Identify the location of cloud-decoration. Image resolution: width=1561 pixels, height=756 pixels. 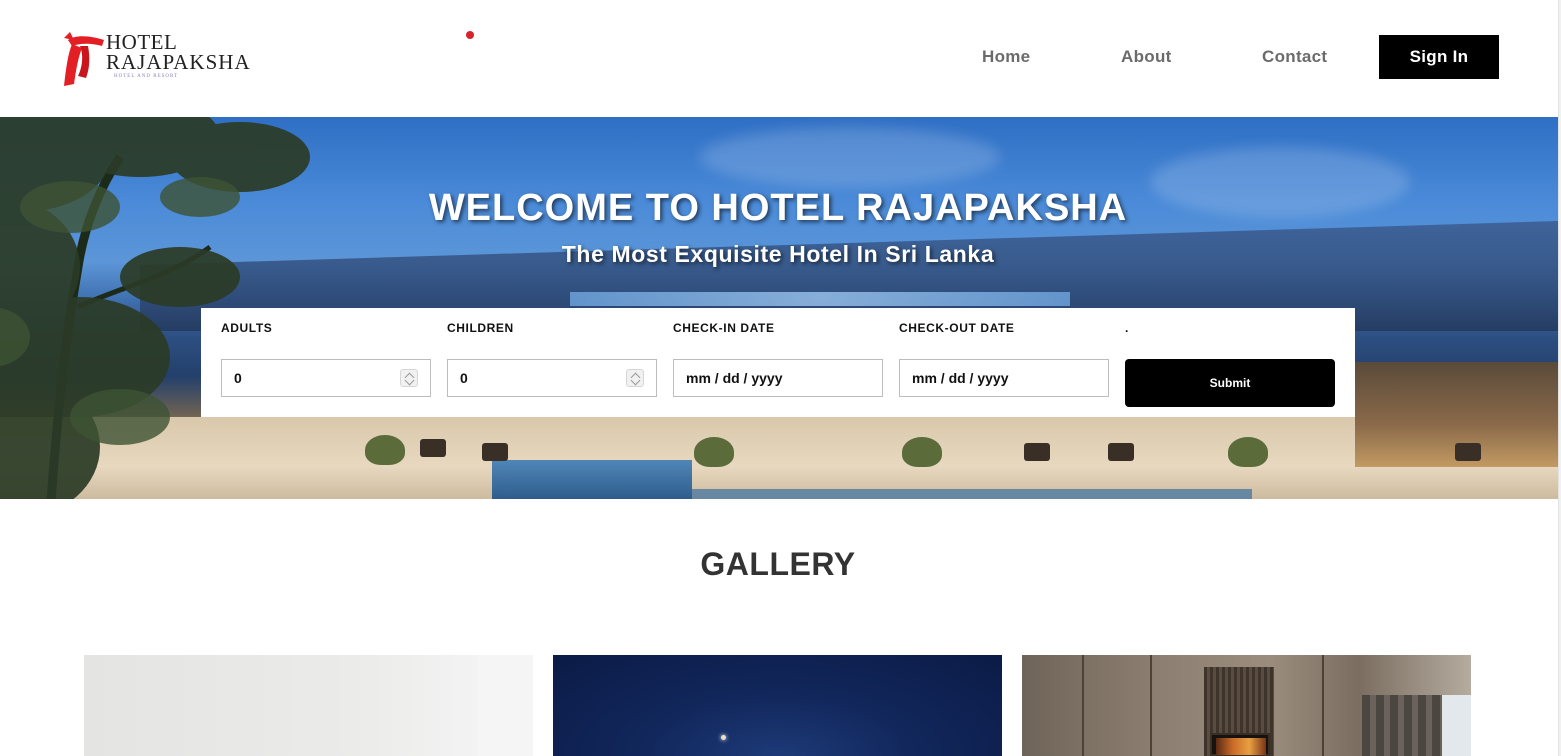
(850, 157).